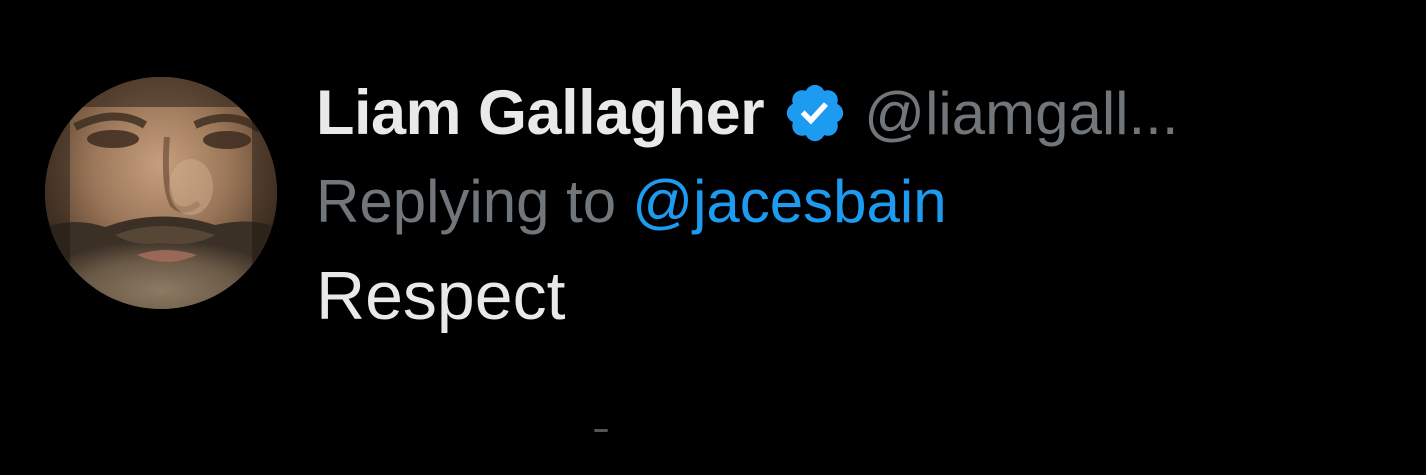 The height and width of the screenshot is (475, 1426). I want to click on avatar-photo, so click(161, 193).